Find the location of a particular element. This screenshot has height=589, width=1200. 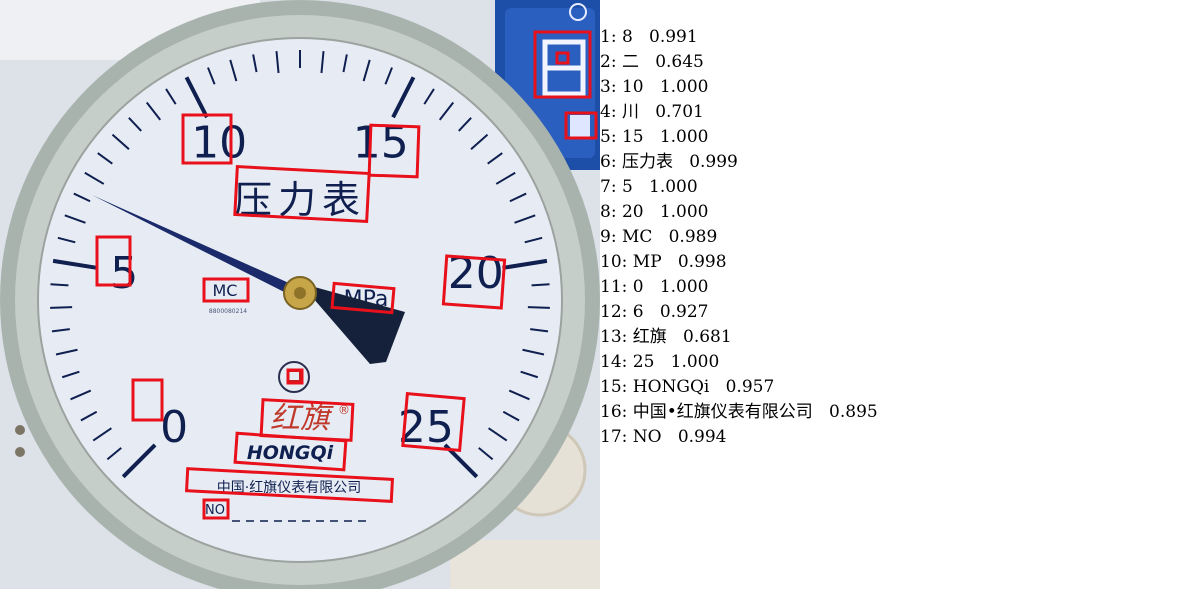

detection-index: 5 is located at coordinates (605, 137).